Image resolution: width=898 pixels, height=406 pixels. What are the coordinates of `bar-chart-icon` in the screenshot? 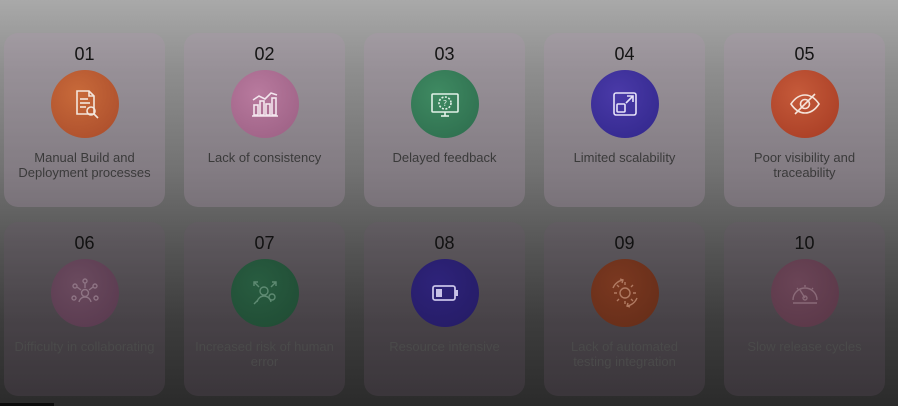 It's located at (264, 104).